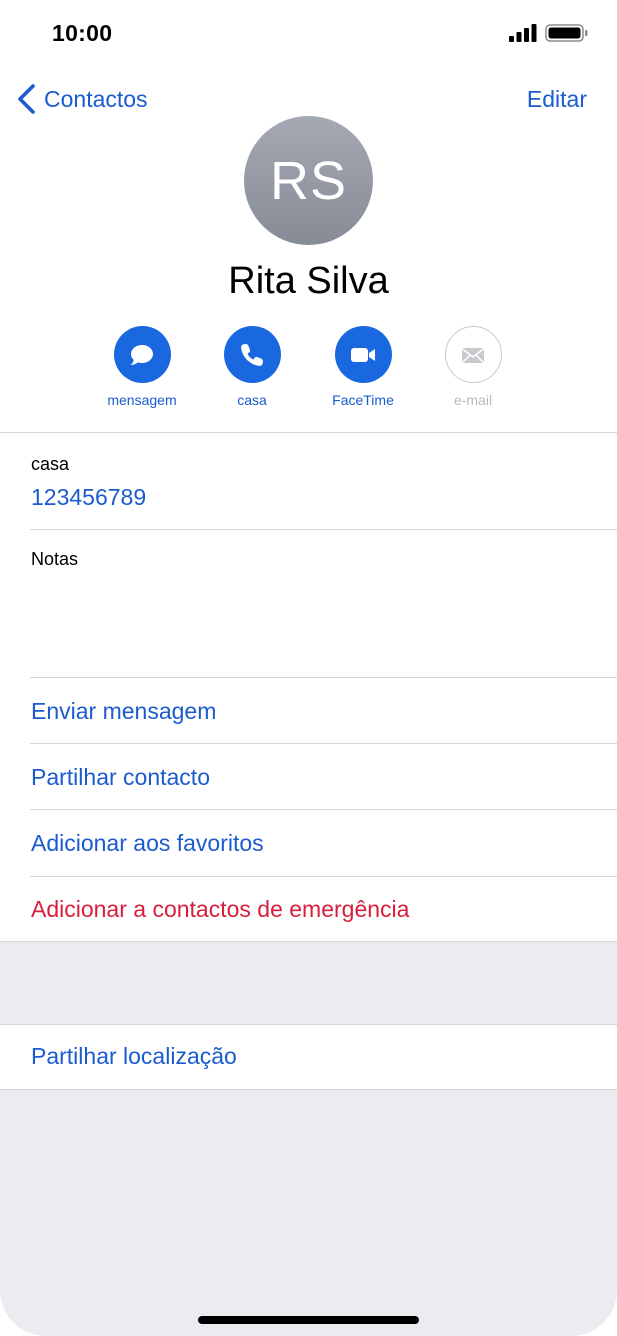 The image size is (617, 1336). Describe the element at coordinates (308, 281) in the screenshot. I see `contact-name: Rita Silva` at that location.